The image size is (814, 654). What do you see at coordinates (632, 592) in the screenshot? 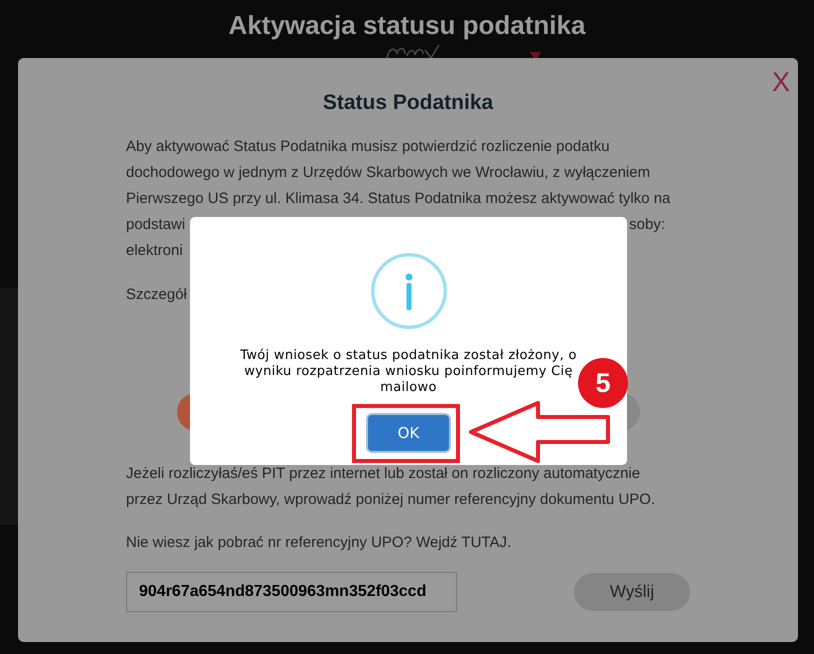
I see `send-button: Wyślij` at bounding box center [632, 592].